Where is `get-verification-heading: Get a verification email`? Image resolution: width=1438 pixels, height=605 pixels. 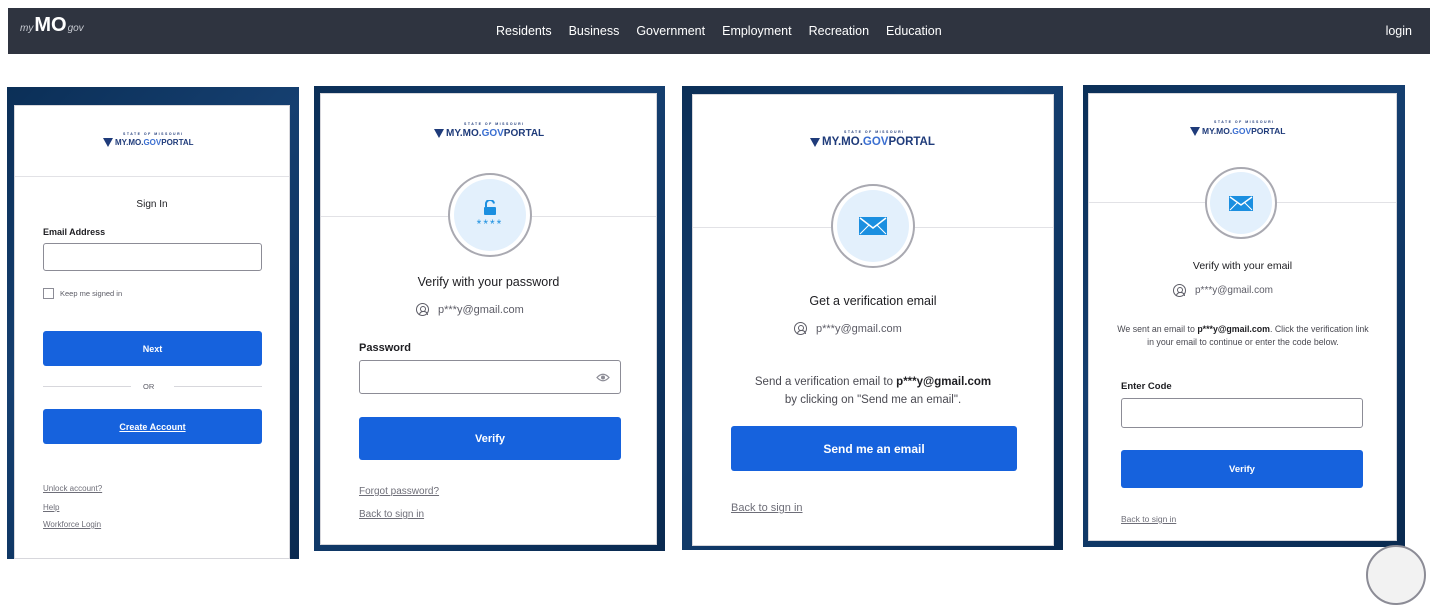 get-verification-heading: Get a verification email is located at coordinates (873, 301).